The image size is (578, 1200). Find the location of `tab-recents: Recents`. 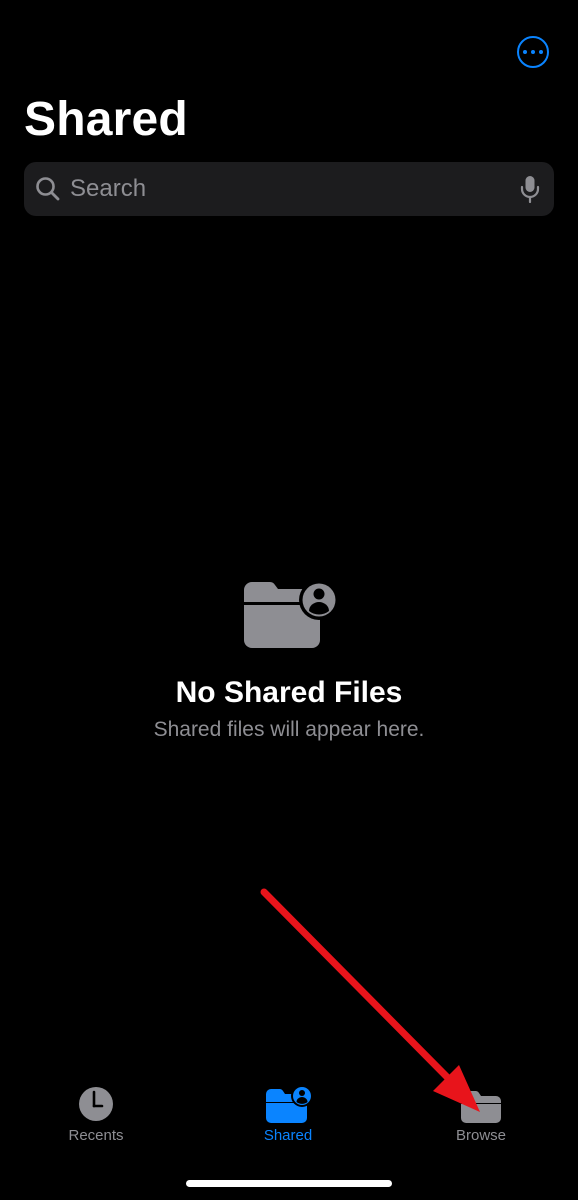

tab-recents: Recents is located at coordinates (96, 1119).